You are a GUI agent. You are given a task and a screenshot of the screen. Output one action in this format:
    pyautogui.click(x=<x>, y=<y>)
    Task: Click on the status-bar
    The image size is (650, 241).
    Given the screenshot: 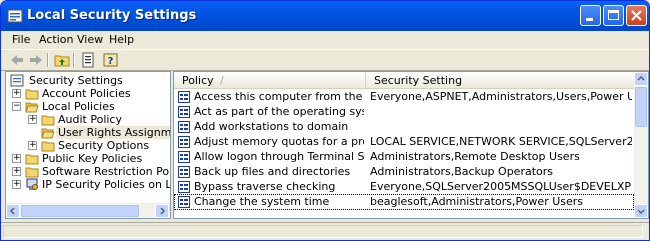 What is the action you would take?
    pyautogui.click(x=325, y=231)
    